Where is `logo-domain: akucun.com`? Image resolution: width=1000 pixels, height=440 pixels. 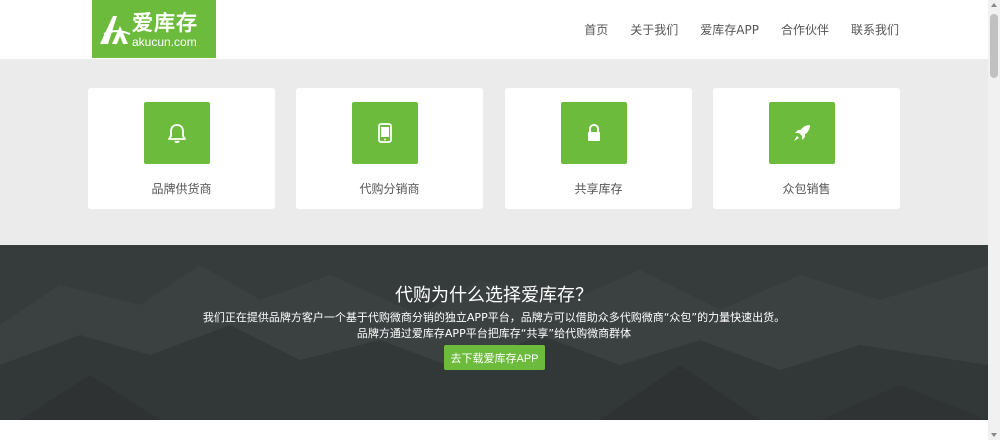
logo-domain: akucun.com is located at coordinates (164, 42).